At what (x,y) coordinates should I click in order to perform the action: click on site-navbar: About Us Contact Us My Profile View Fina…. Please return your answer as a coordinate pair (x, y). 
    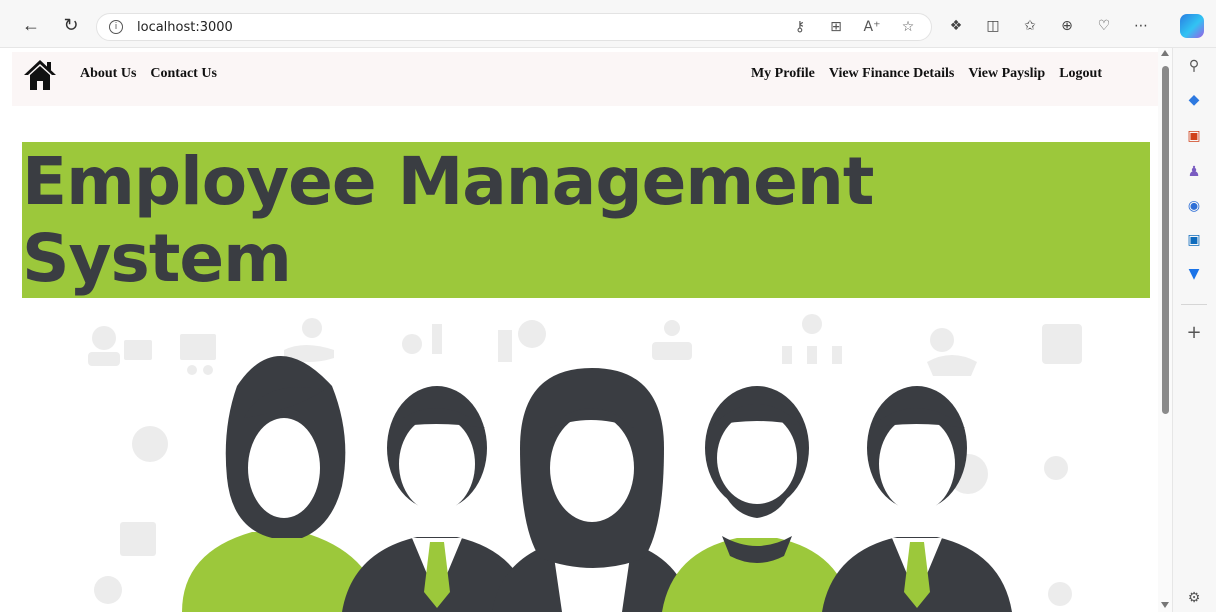
    Looking at the image, I should click on (585, 79).